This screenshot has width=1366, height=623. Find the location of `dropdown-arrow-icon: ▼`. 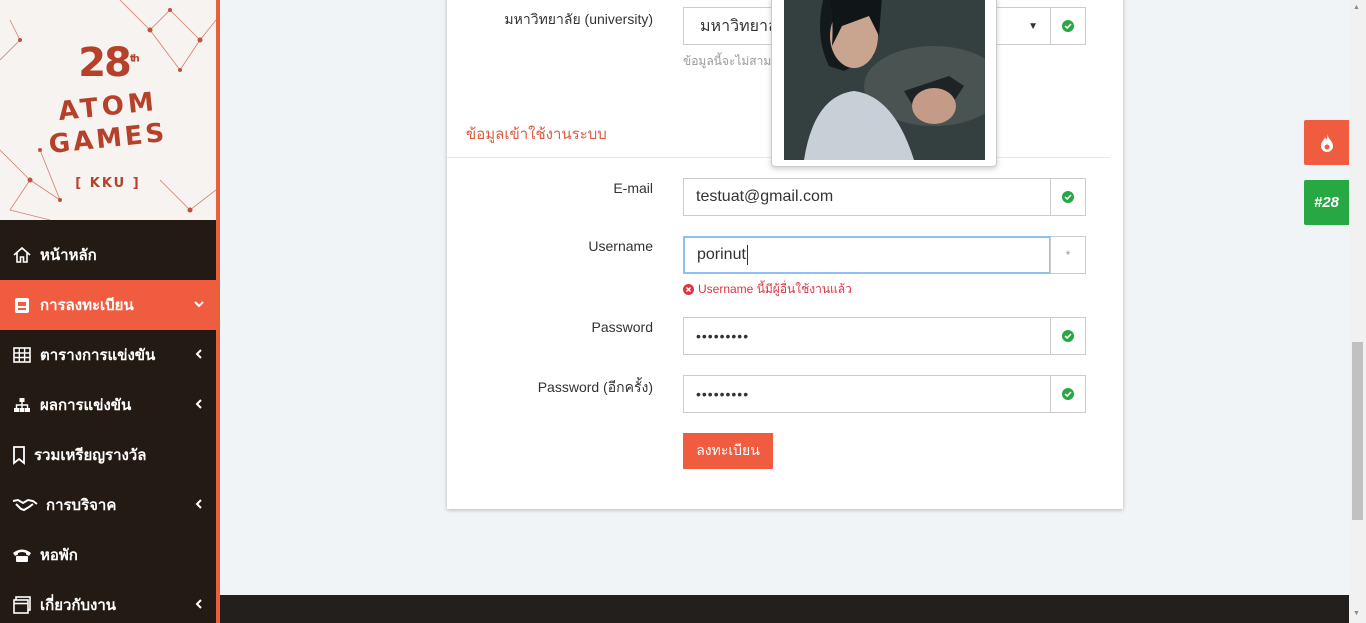

dropdown-arrow-icon: ▼ is located at coordinates (1033, 26).